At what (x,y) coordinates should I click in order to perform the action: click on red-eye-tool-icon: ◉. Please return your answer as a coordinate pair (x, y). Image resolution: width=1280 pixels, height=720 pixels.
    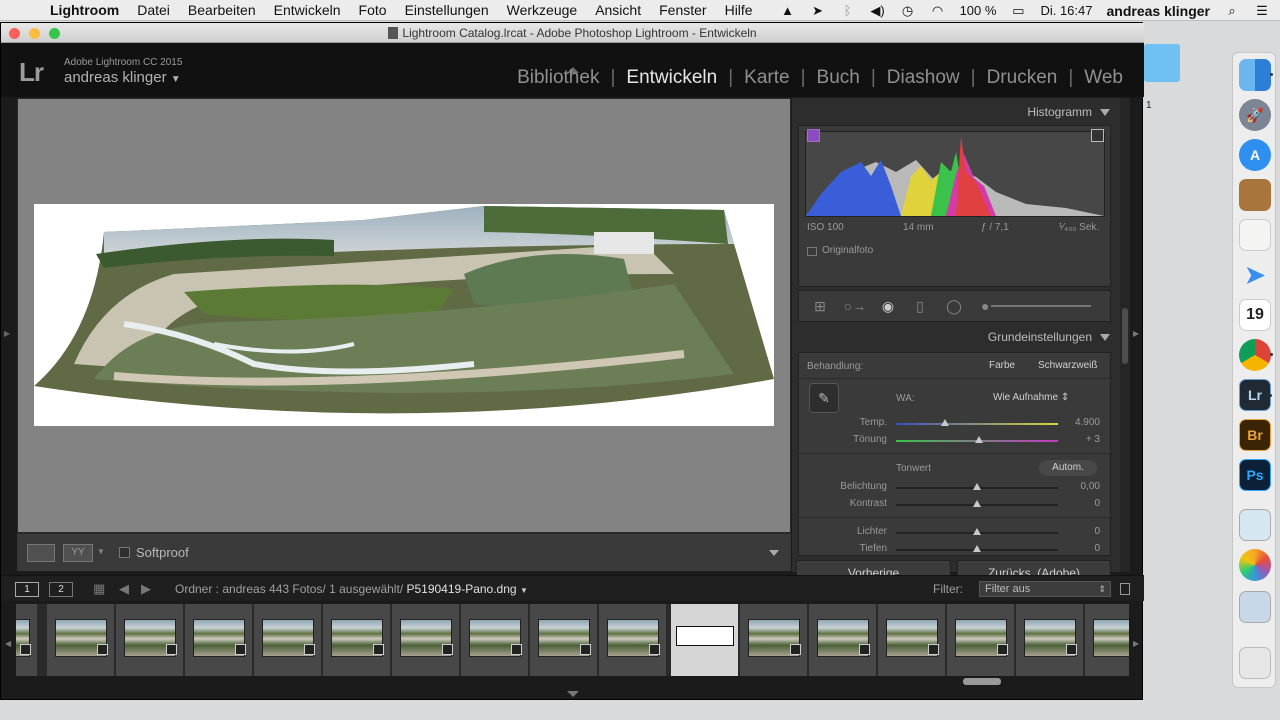
    Looking at the image, I should click on (888, 306).